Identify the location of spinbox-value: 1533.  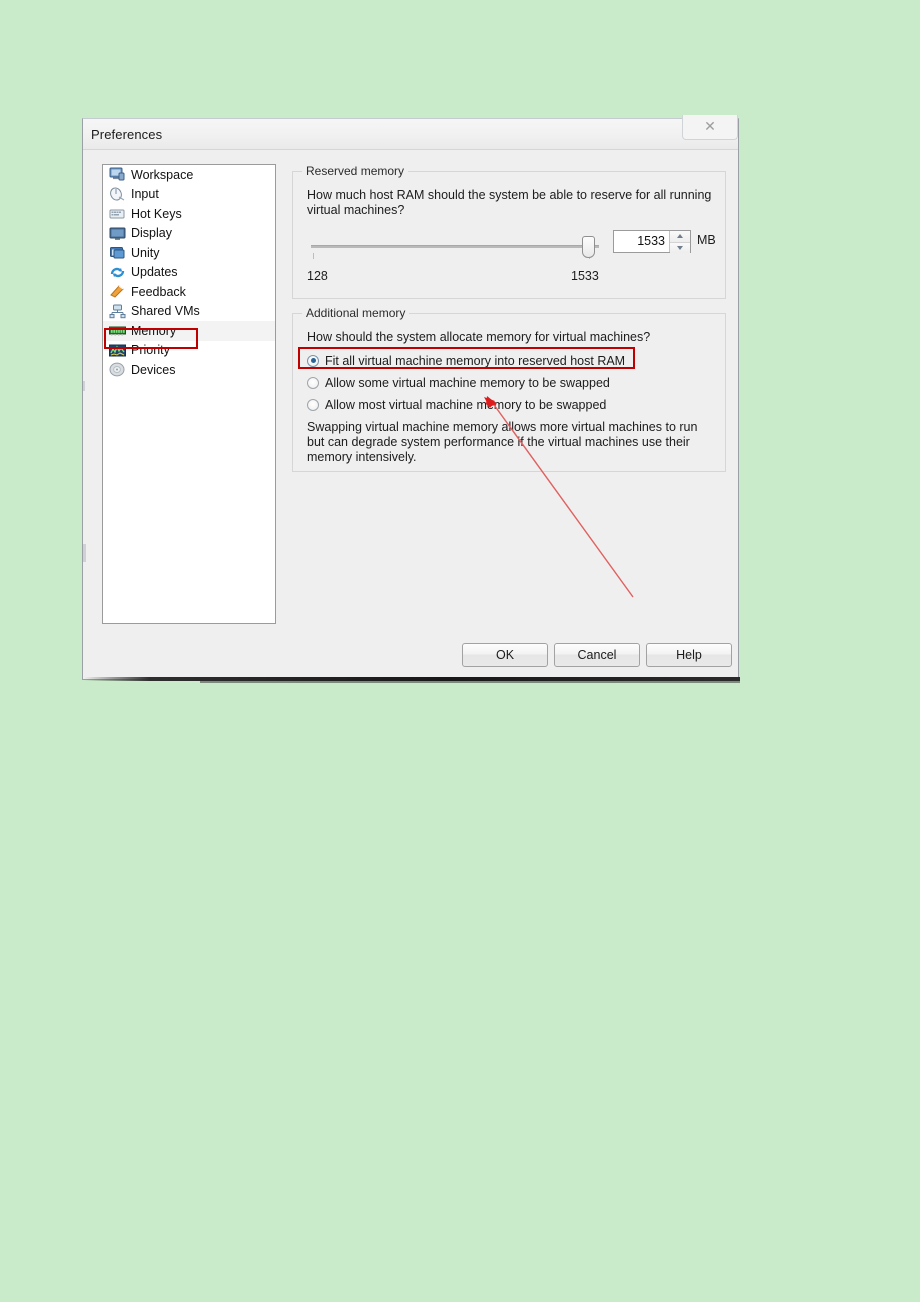
(651, 241).